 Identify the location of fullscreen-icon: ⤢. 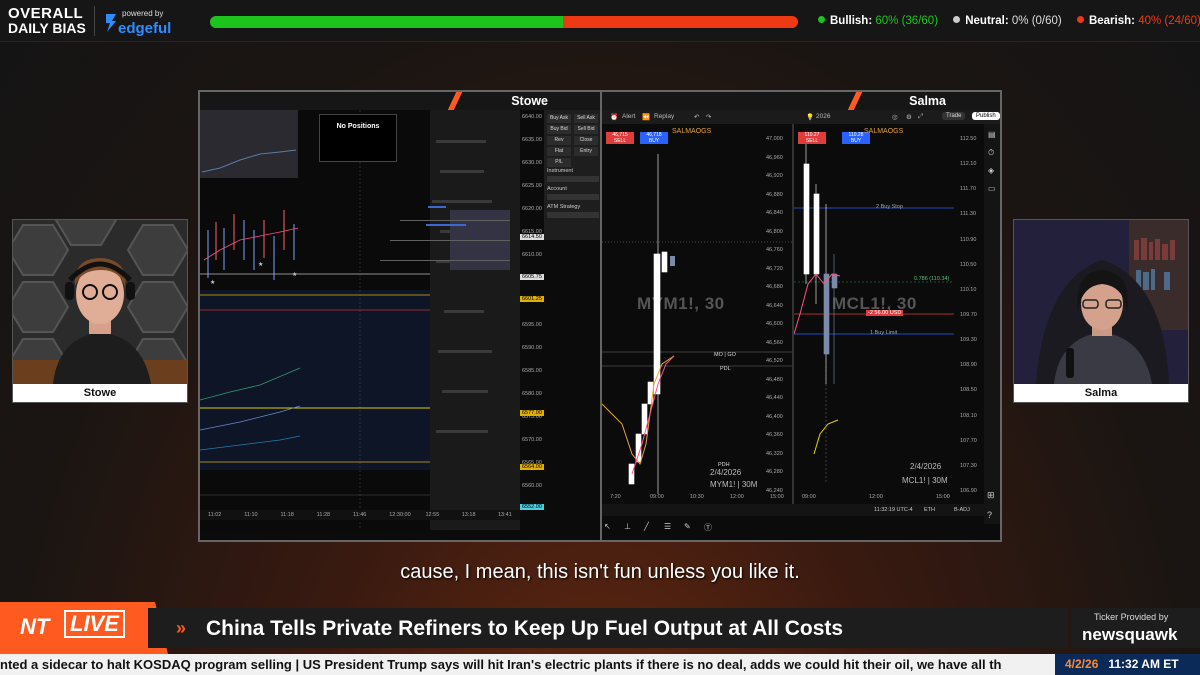
(920, 117).